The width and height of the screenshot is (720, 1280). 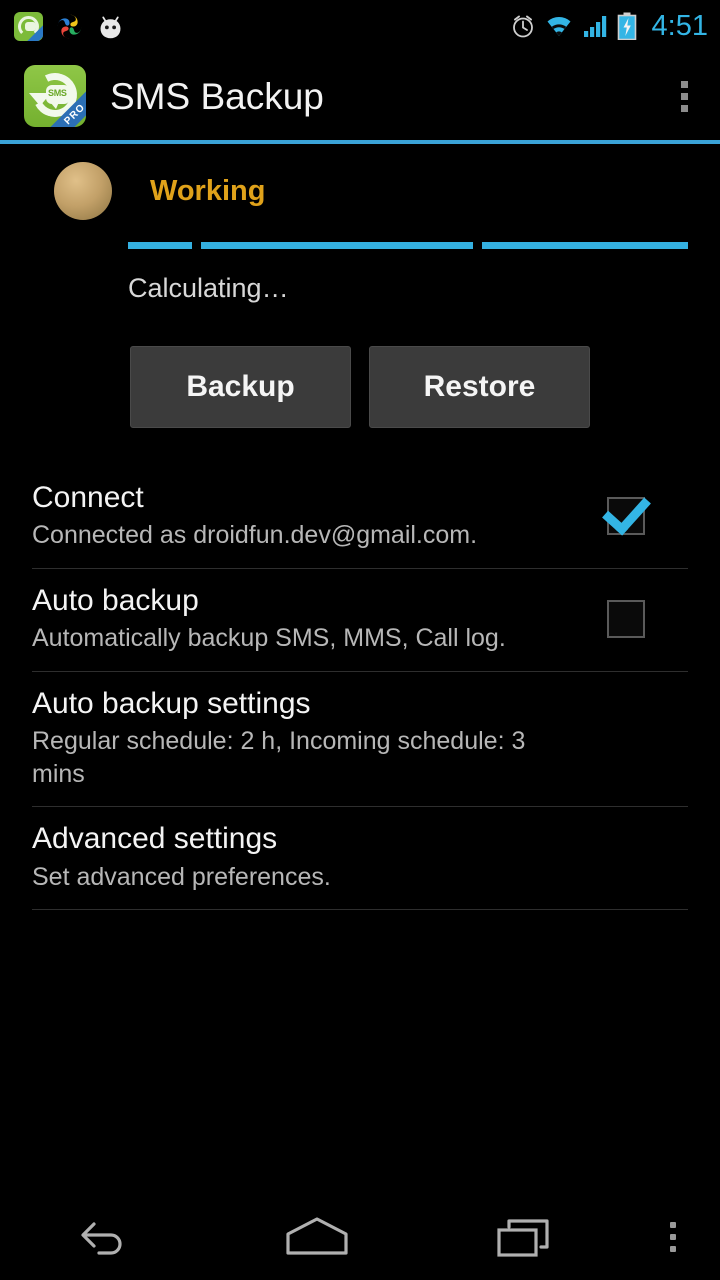 I want to click on status-avatar, so click(x=83, y=191).